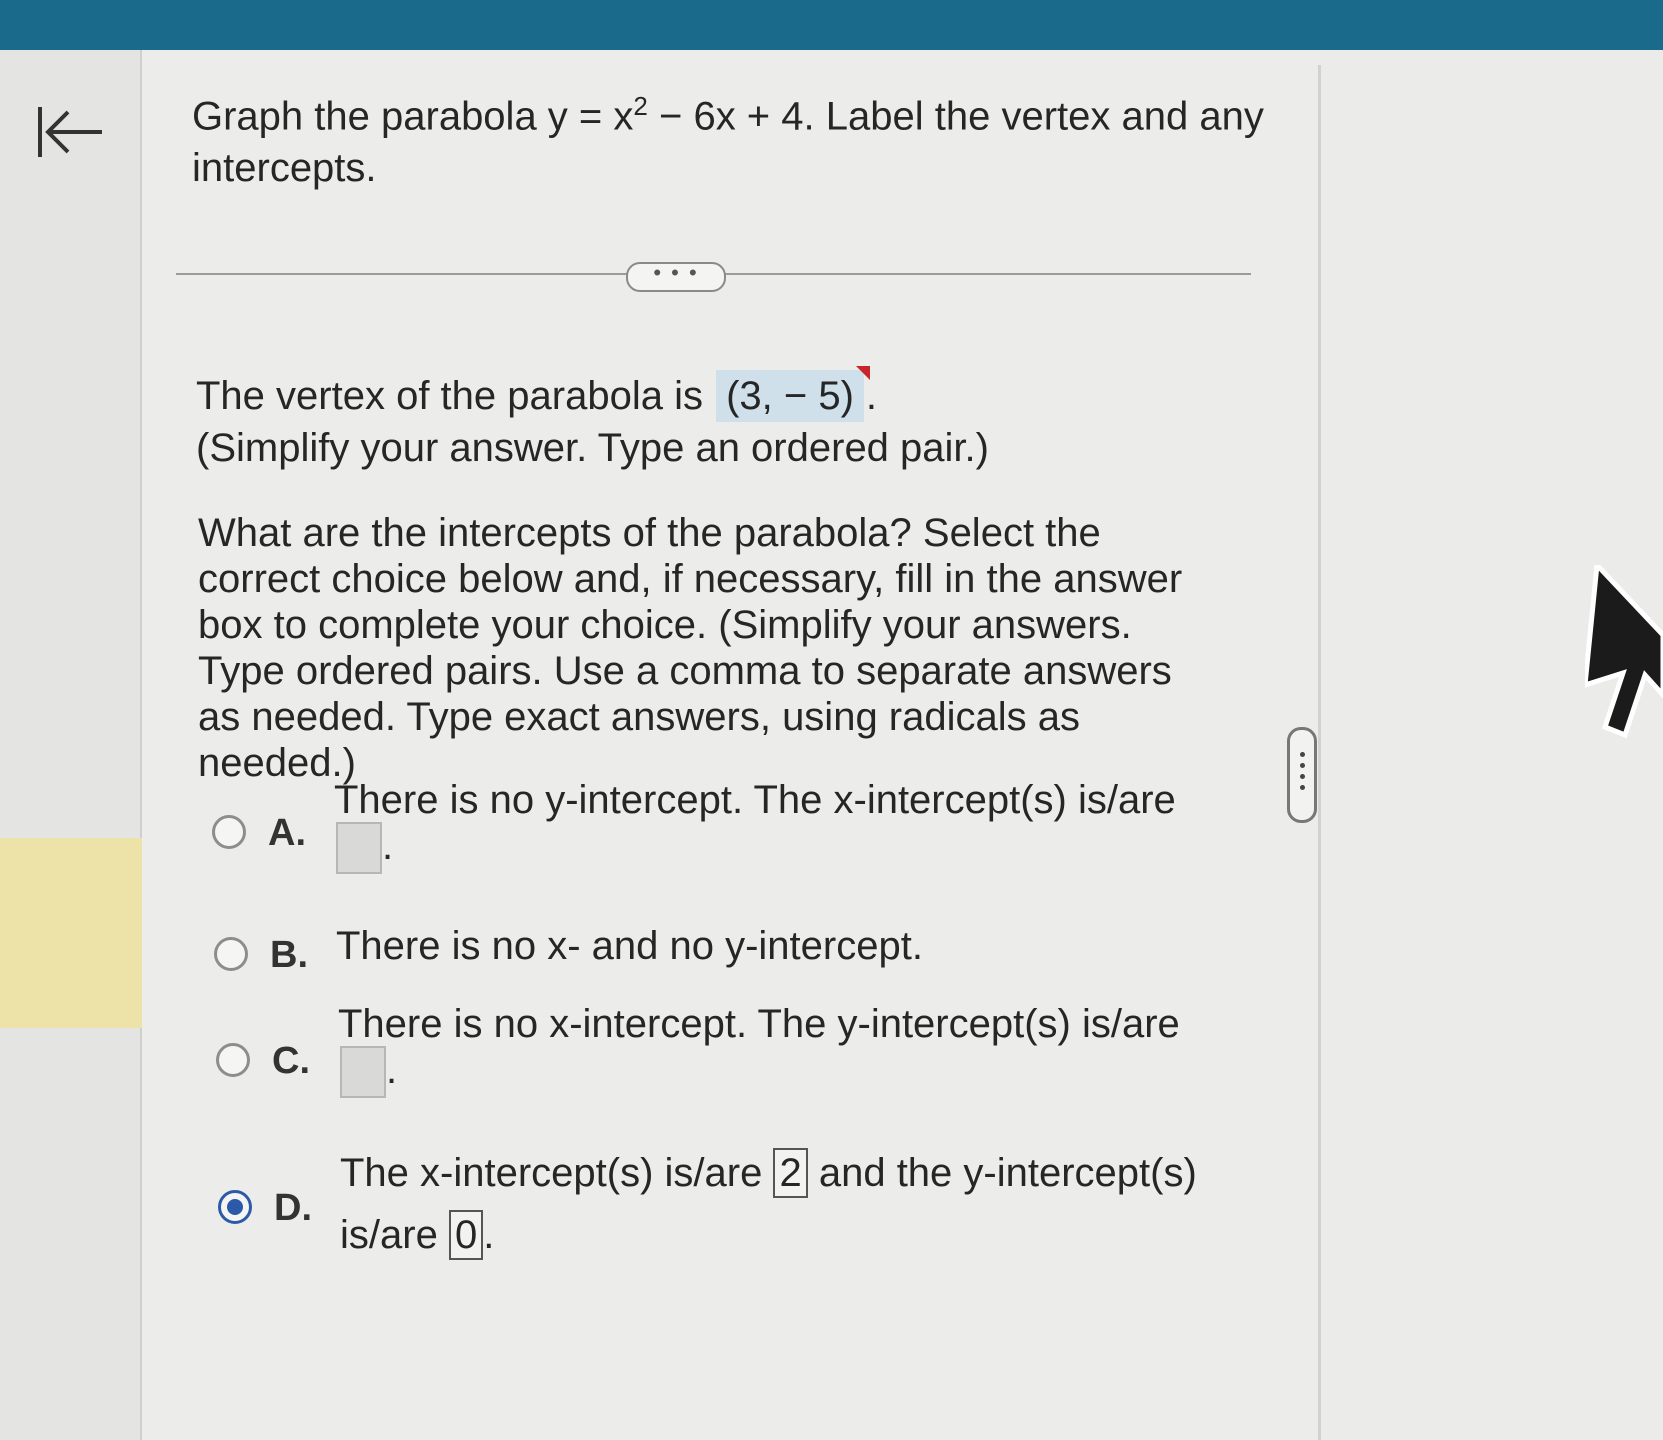  What do you see at coordinates (293, 1208) in the screenshot?
I see `option-d-letter: D.` at bounding box center [293, 1208].